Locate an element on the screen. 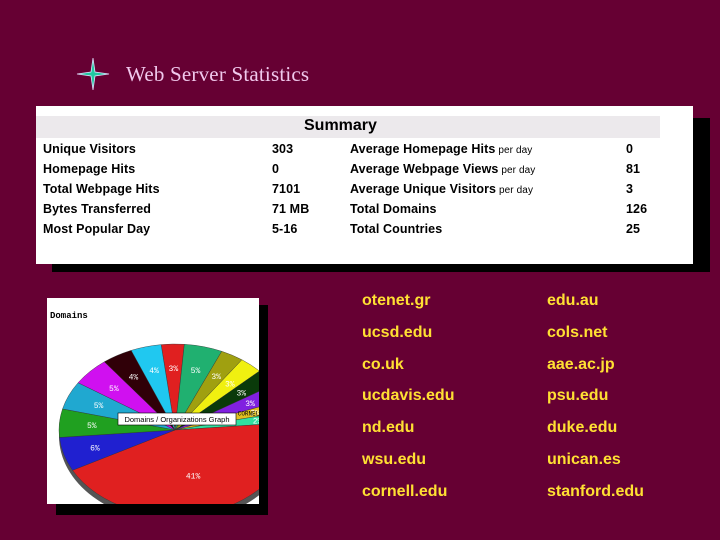  domain-list-item: cols.net is located at coordinates (577, 332).